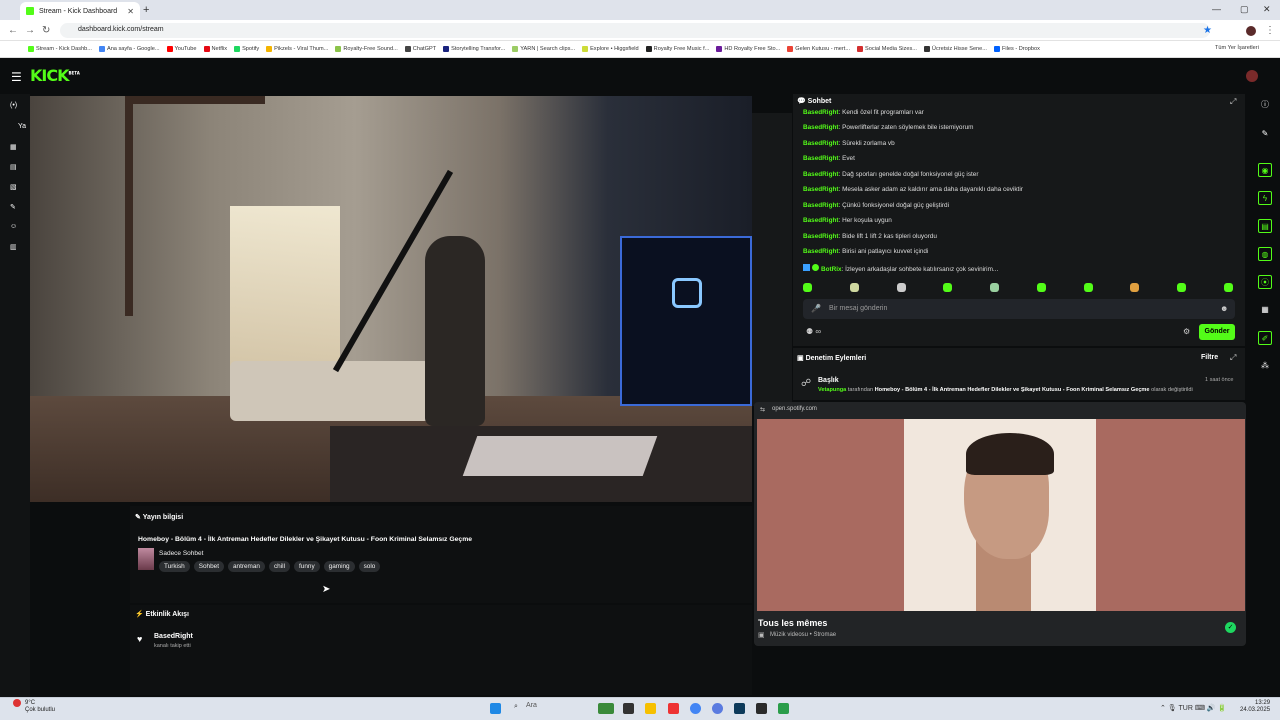  What do you see at coordinates (550, 708) in the screenshot?
I see `taskbar-search: Ara` at bounding box center [550, 708].